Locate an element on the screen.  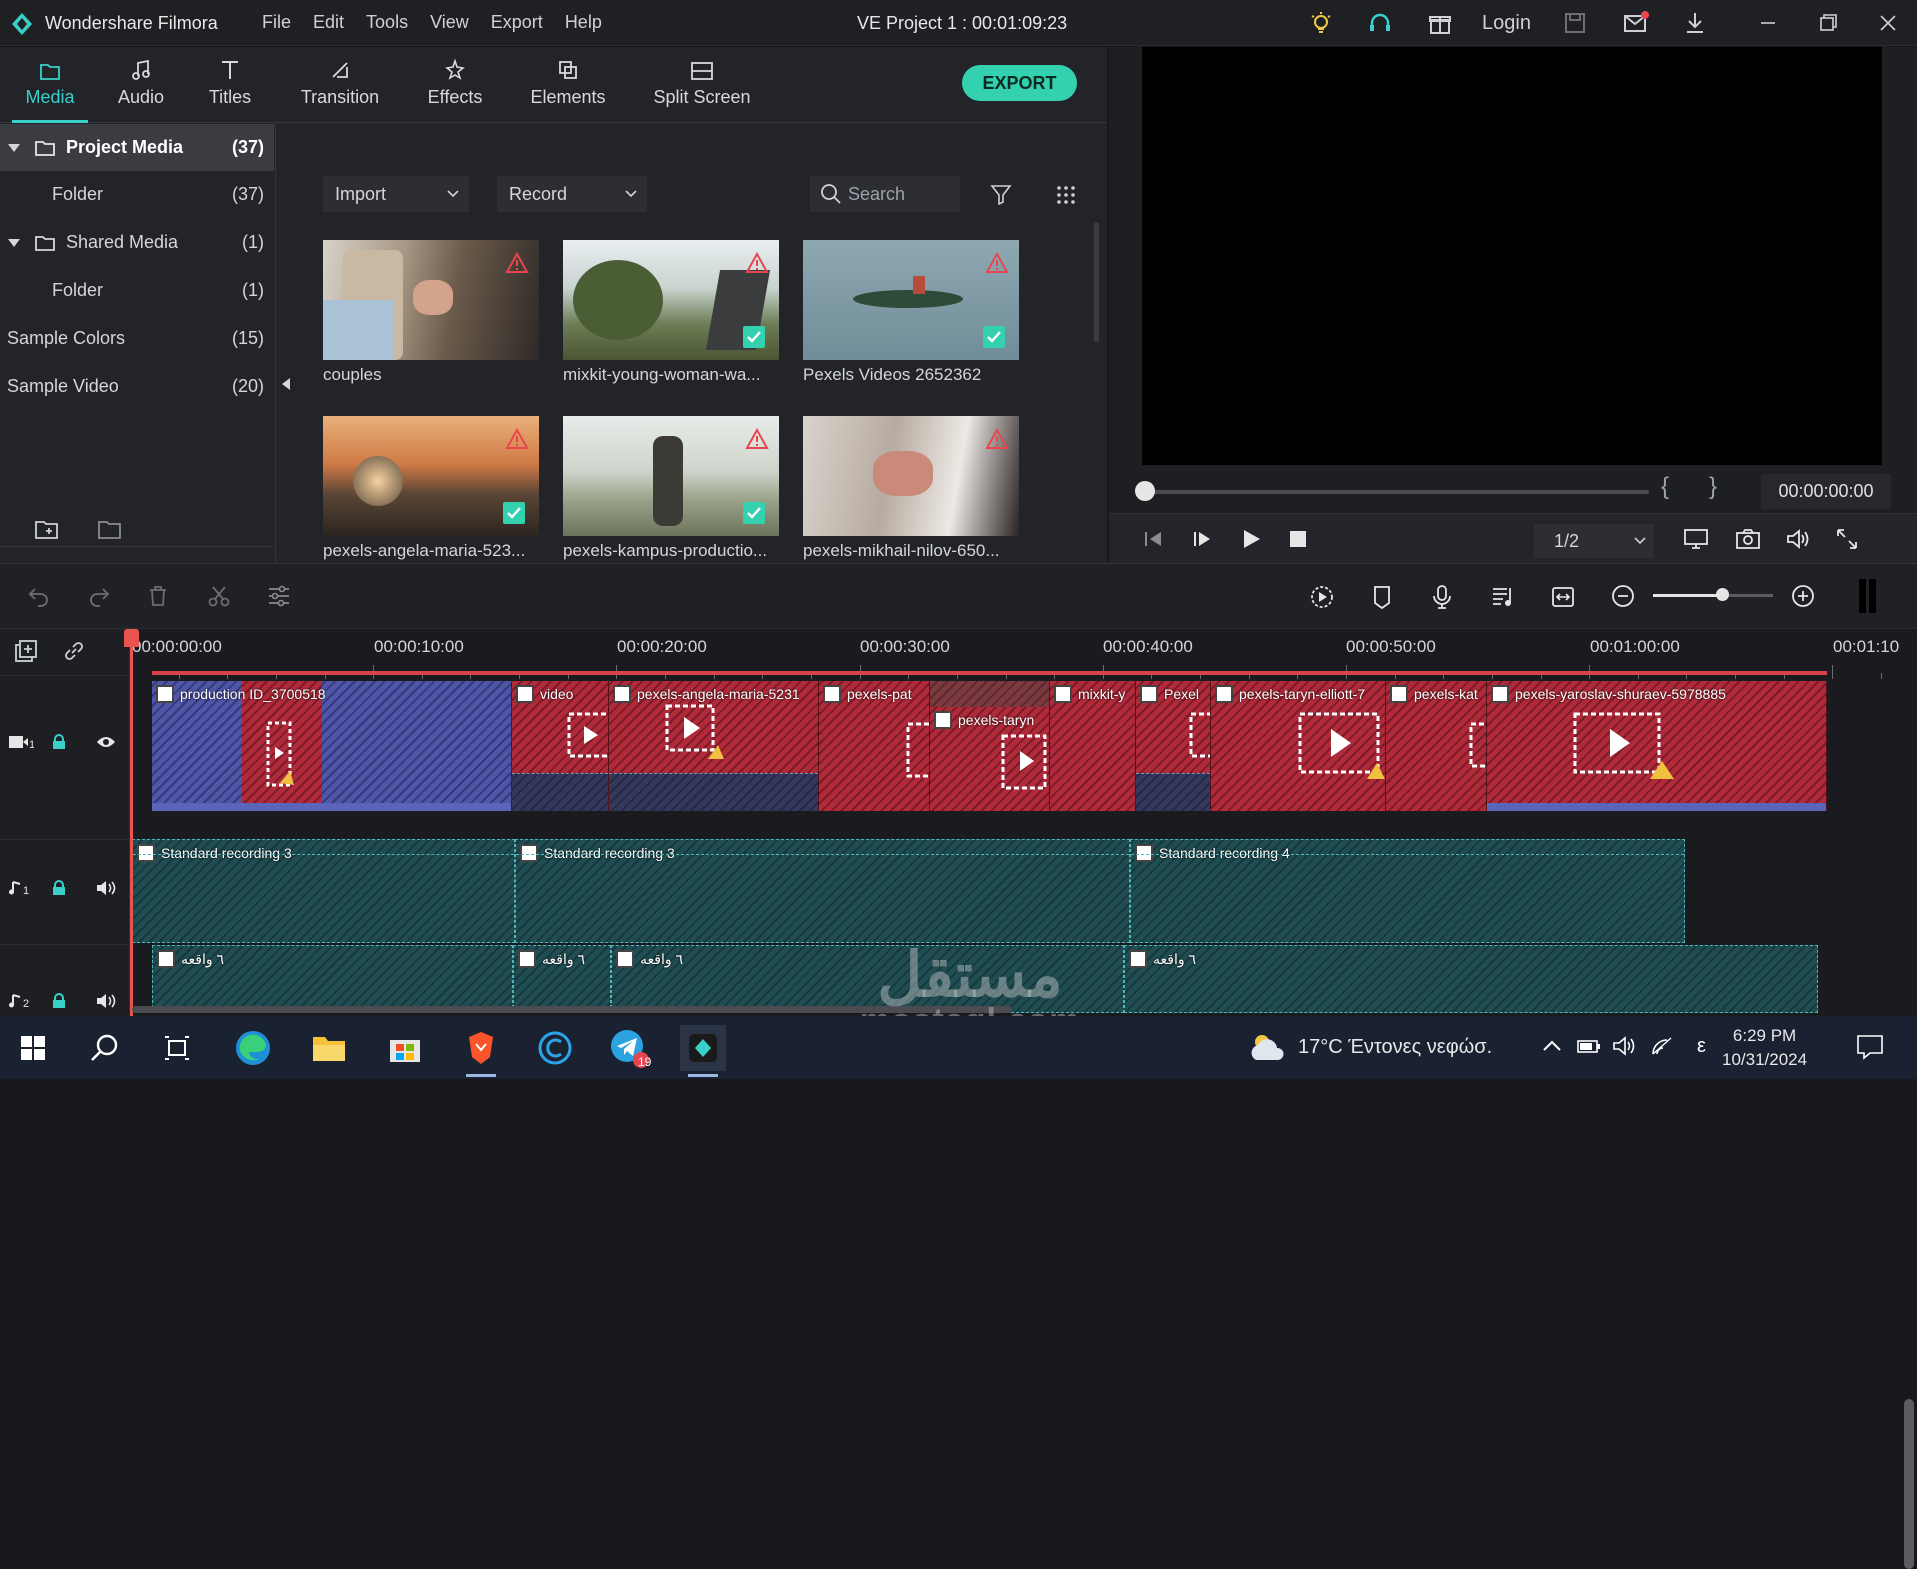
media-item: Pexels Videos 2652362 is located at coordinates (912, 312).